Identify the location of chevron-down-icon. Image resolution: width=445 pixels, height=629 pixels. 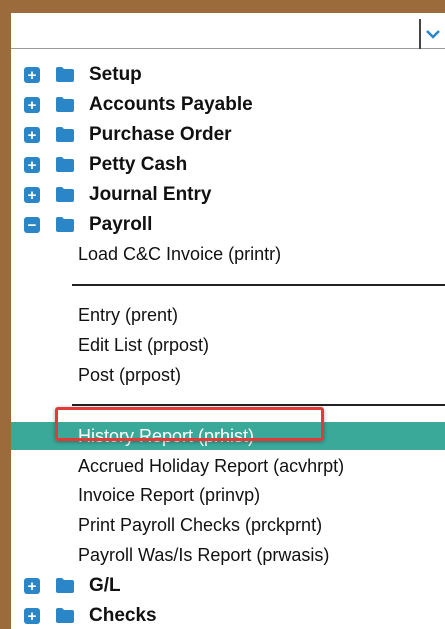
(433, 34).